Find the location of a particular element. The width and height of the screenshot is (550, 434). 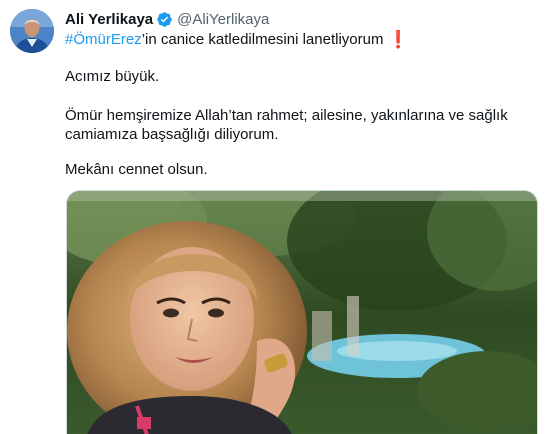

tweet-text-continuation: ’in canice katledilmesini lanetliyorum is located at coordinates (262, 39).